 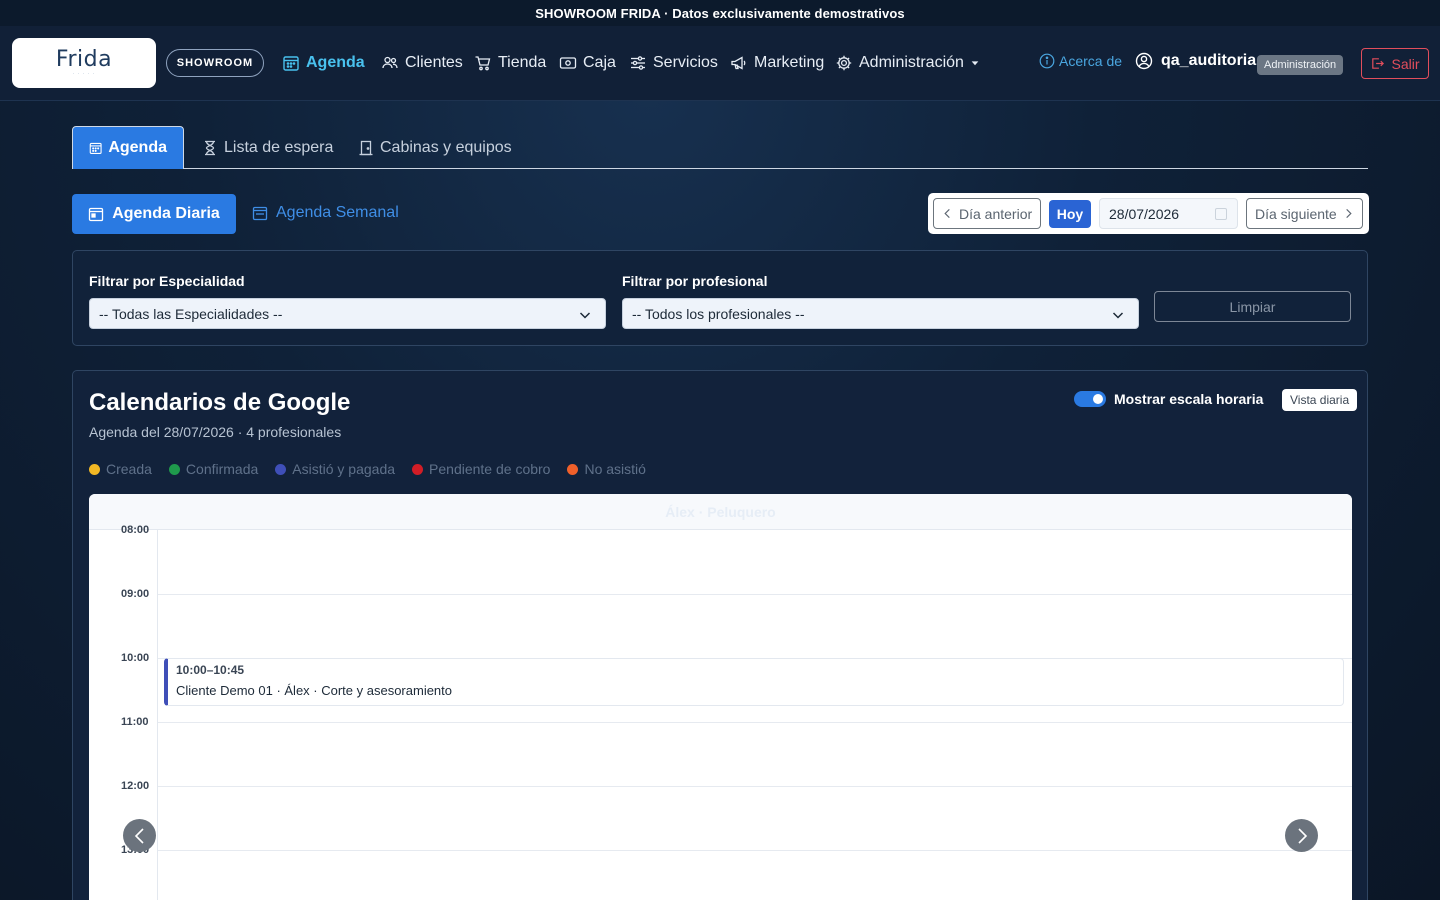 What do you see at coordinates (135, 722) in the screenshot?
I see `hour-label: 11:00` at bounding box center [135, 722].